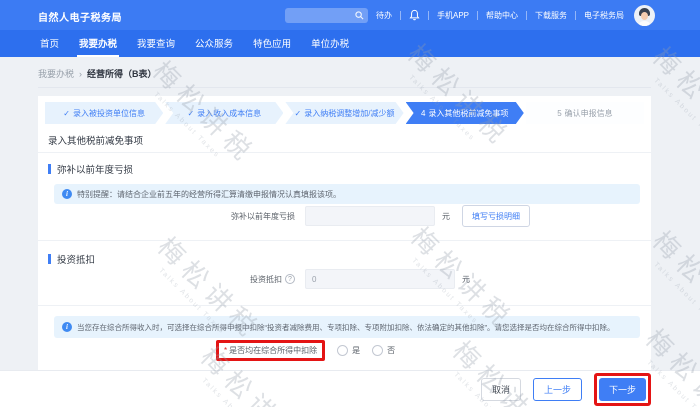 The width and height of the screenshot is (700, 407). I want to click on next-step-button: 下一步, so click(622, 389).